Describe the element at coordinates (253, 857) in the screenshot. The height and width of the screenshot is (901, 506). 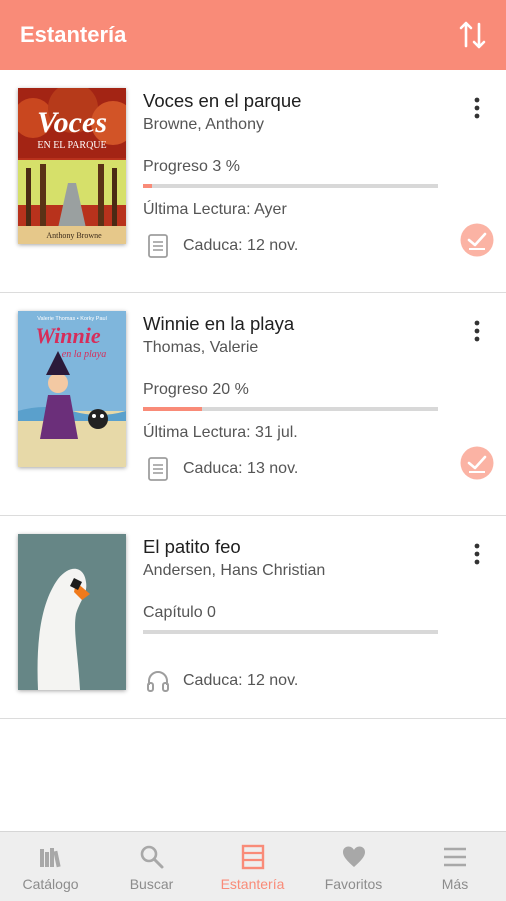
I see `shelf-icon` at that location.